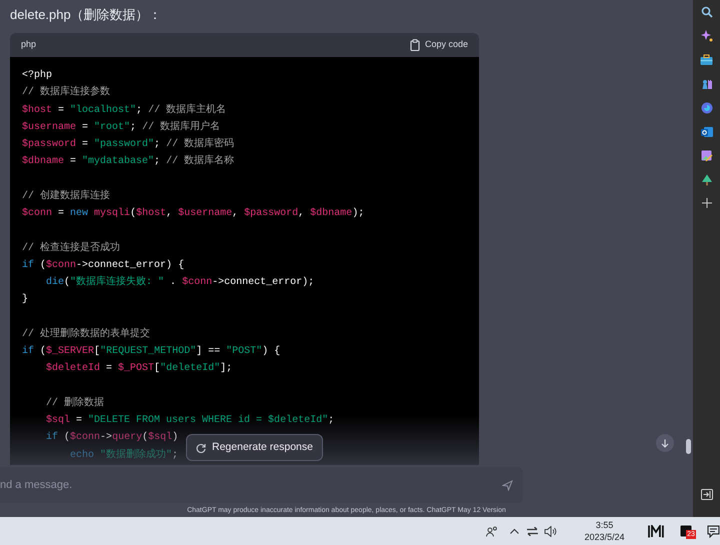 This screenshot has width=720, height=545. I want to click on scroll-down-button, so click(665, 443).